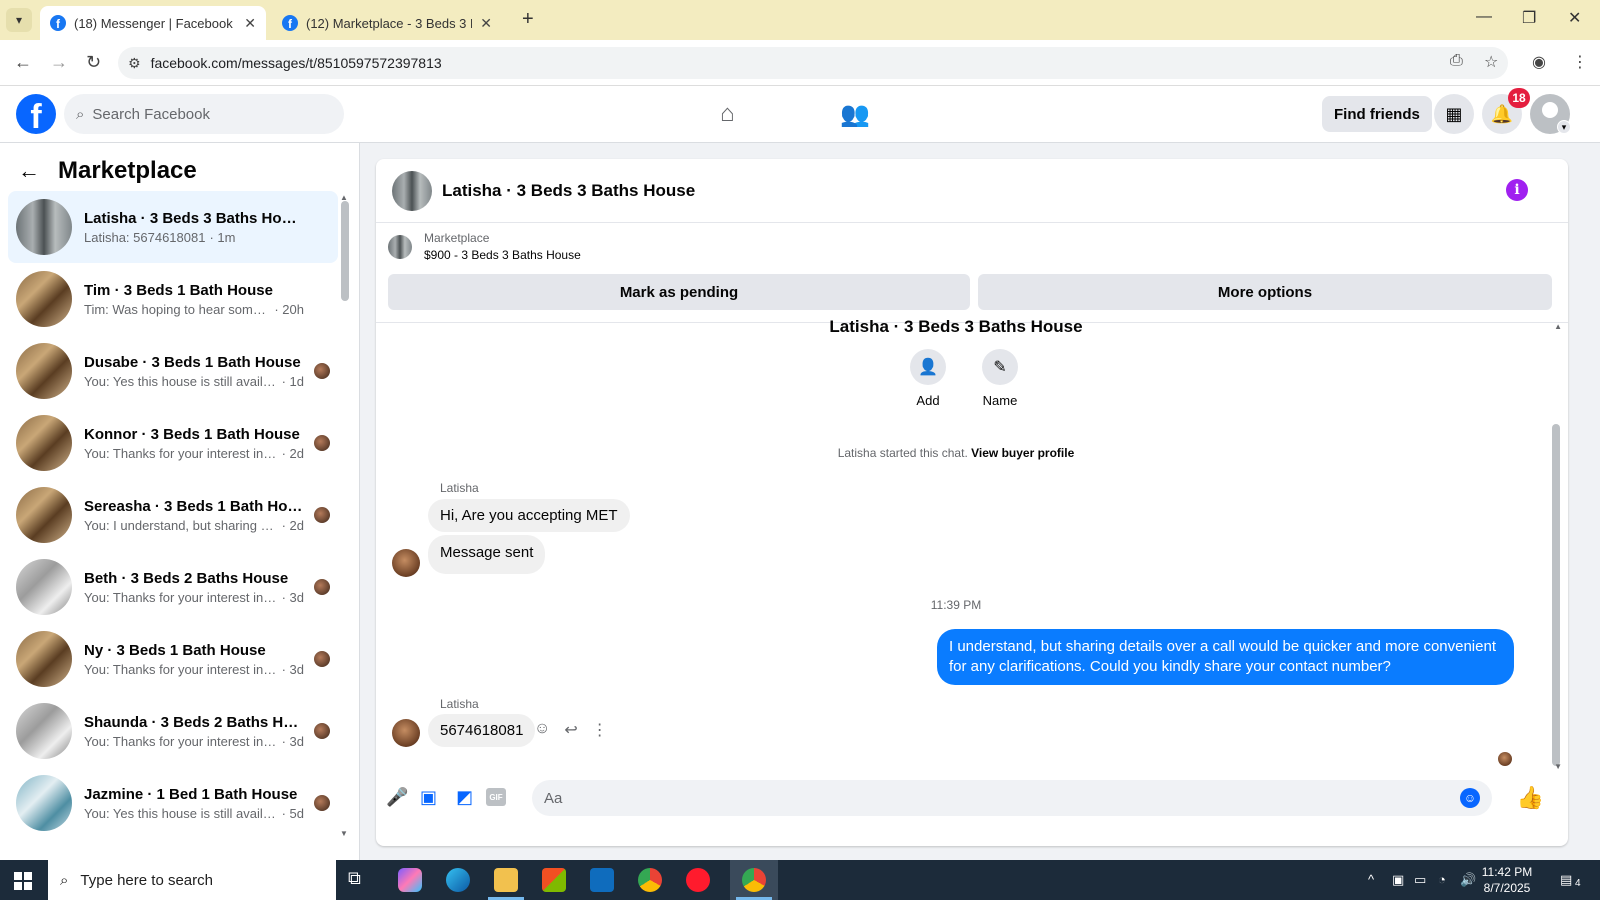 The width and height of the screenshot is (1600, 900). I want to click on sticker-icon: ◩, so click(464, 797).